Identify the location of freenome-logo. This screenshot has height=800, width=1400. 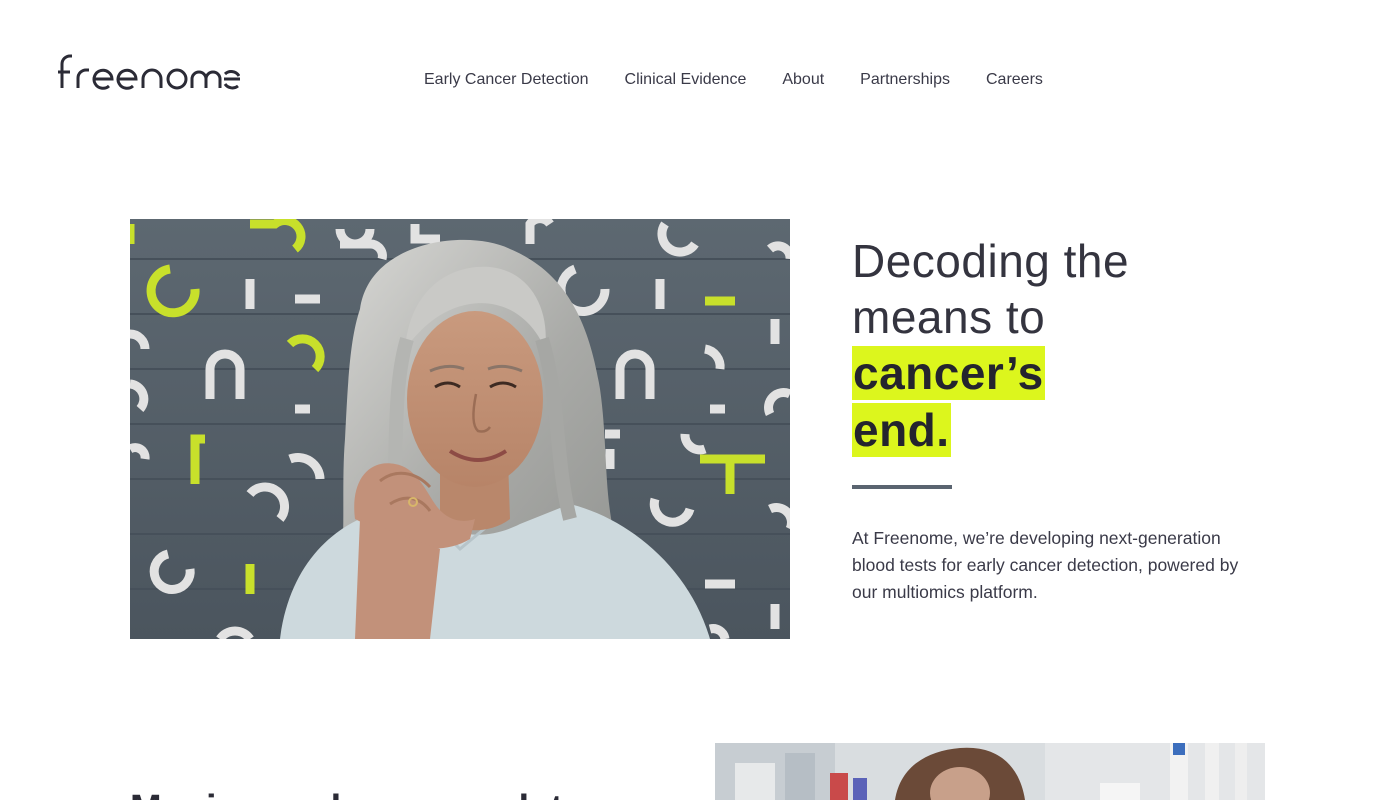
(149, 73).